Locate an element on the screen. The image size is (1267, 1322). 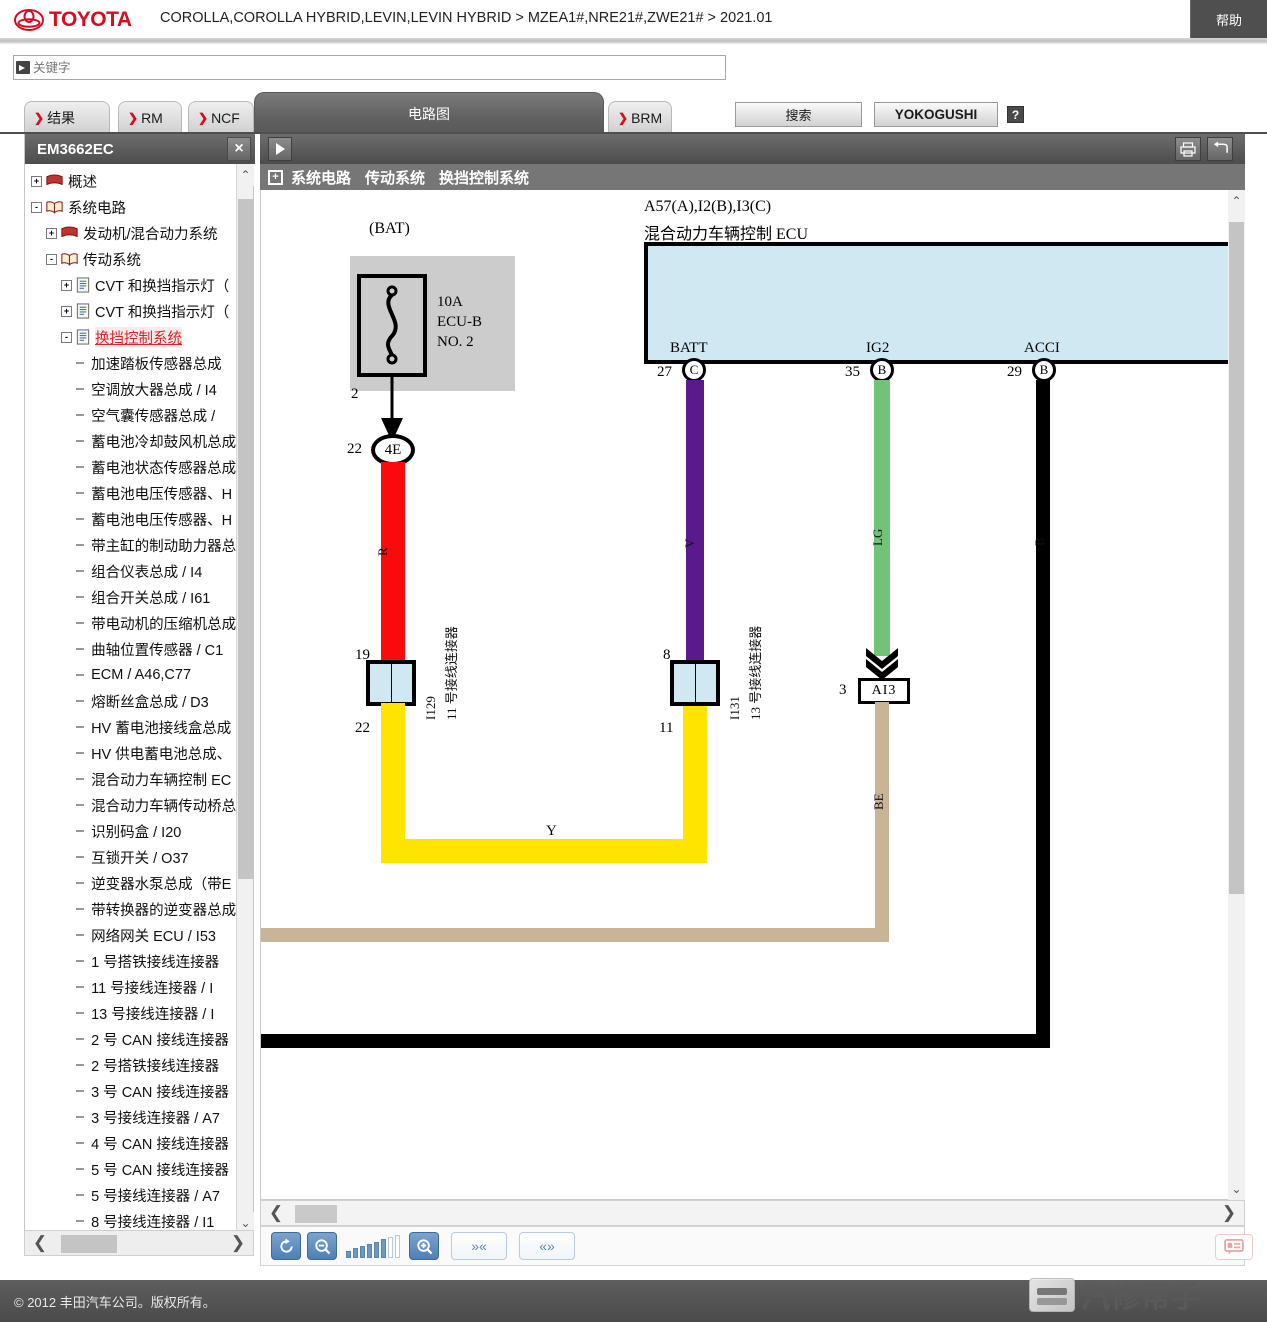
tree-item-18: – 曲轴位置传感器 / C1 is located at coordinates (131, 649).